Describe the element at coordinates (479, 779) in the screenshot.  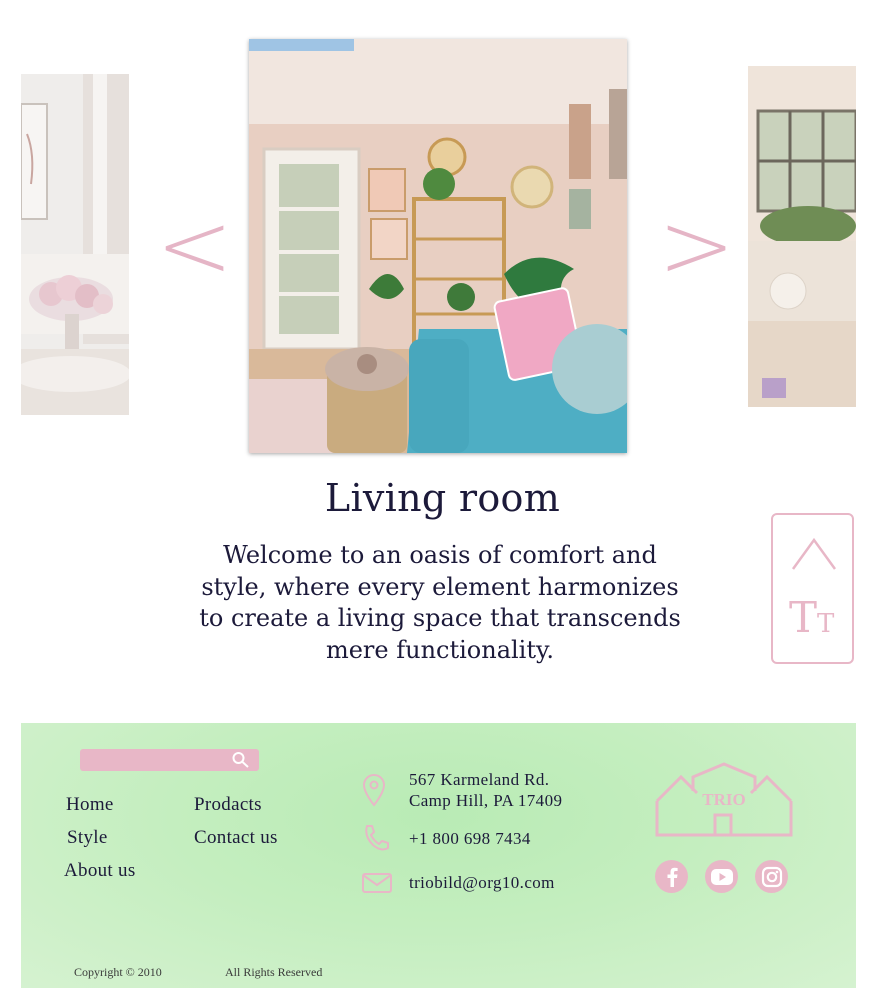
I see `address-line1: 567 Karmeland Rd.` at that location.